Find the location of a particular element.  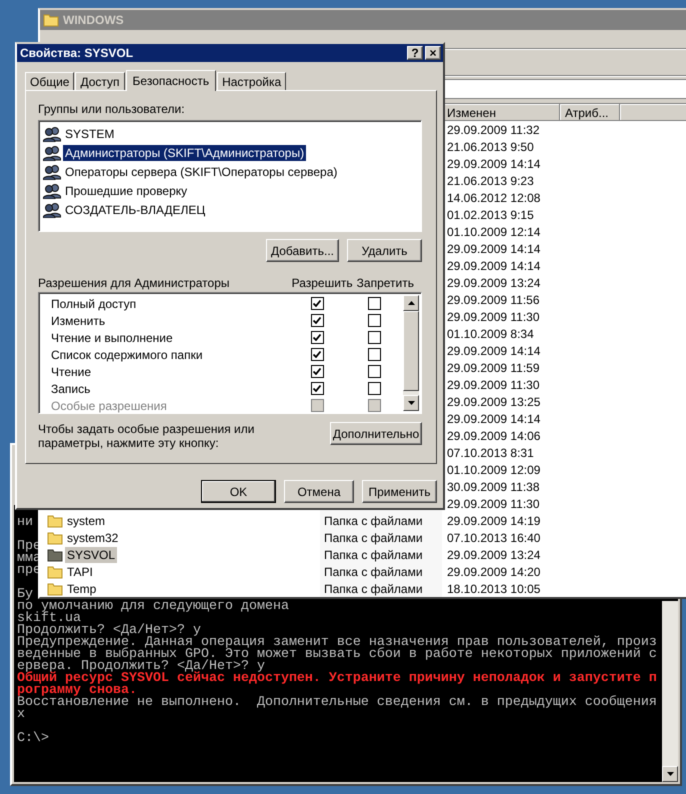

date-modified: 29.09.2009 11:56 is located at coordinates (493, 299).